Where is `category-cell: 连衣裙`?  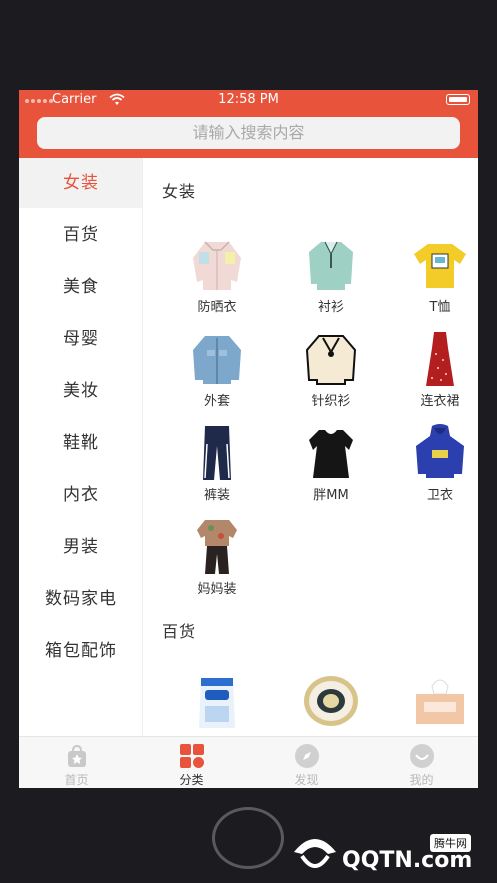
category-cell: 连衣裙 is located at coordinates (436, 369).